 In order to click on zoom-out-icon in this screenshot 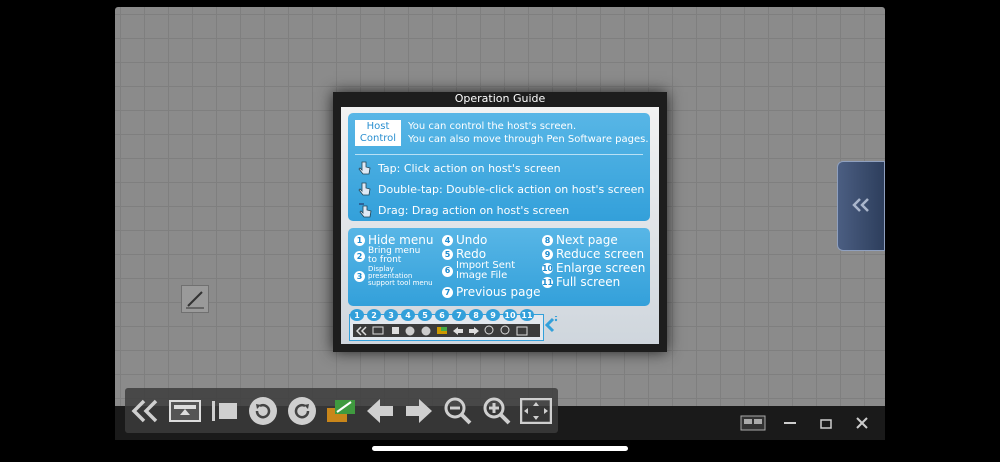, I will do `click(489, 330)`.